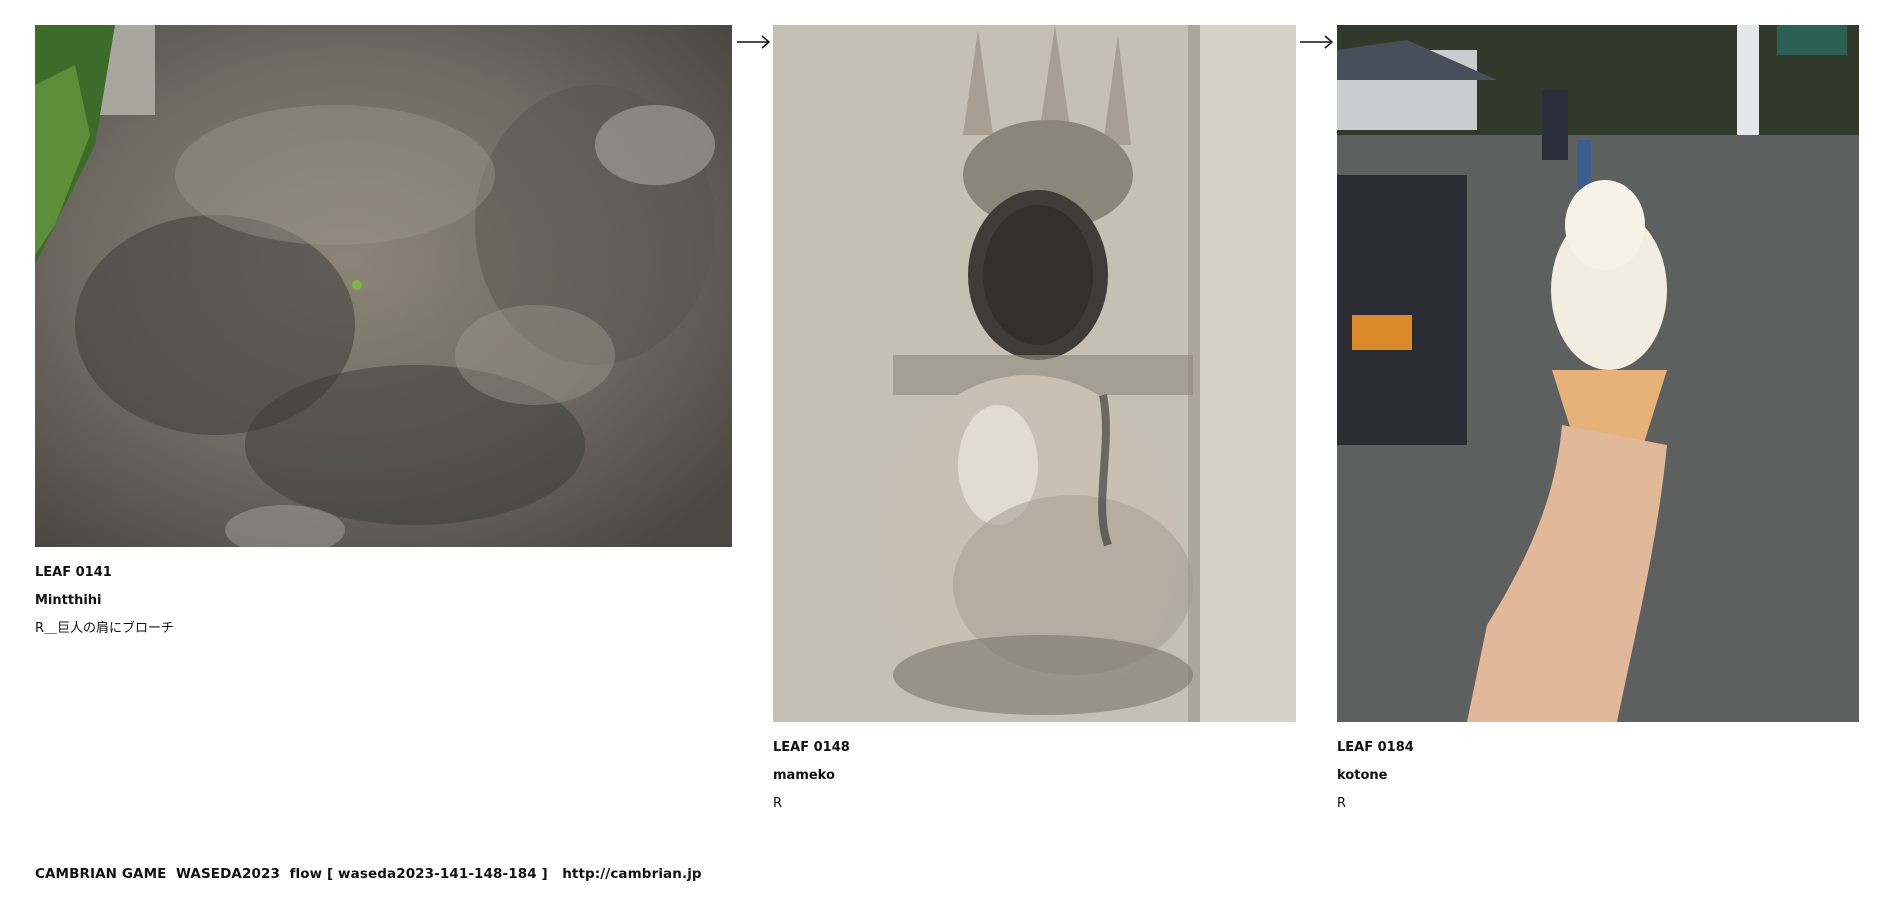 The width and height of the screenshot is (1883, 900). I want to click on leaf-author: kotone, so click(1598, 776).